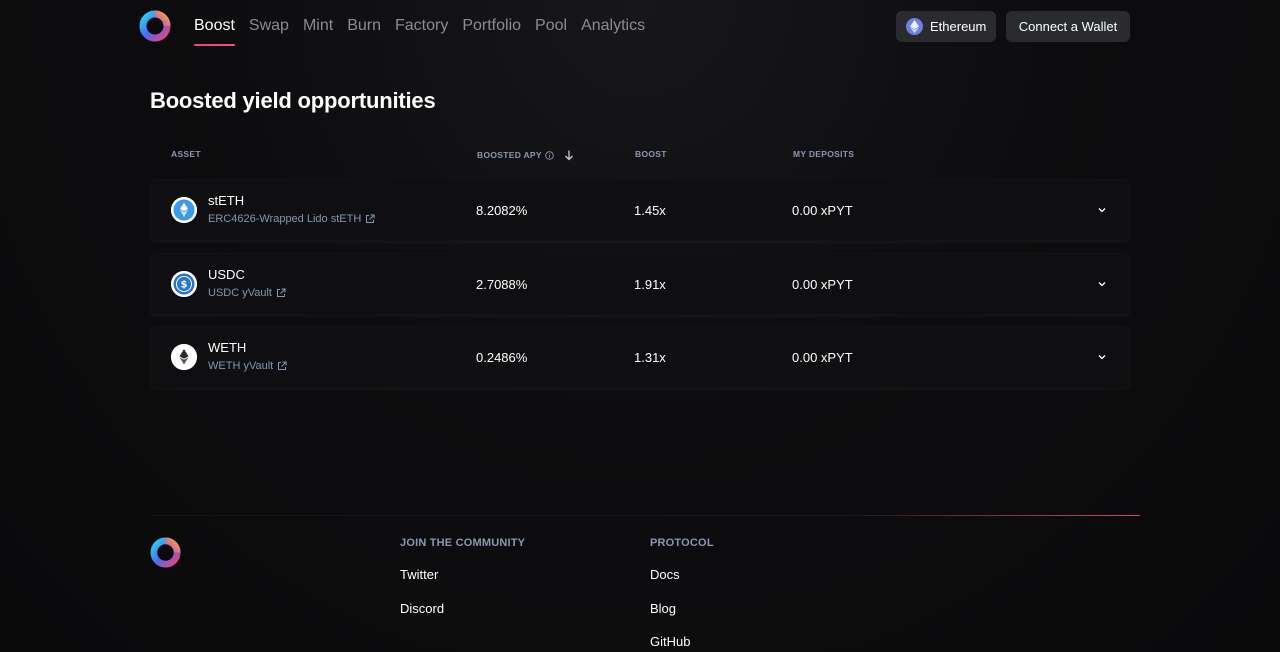 This screenshot has height=652, width=1280. I want to click on footer-link-docs: Docs, so click(665, 574).